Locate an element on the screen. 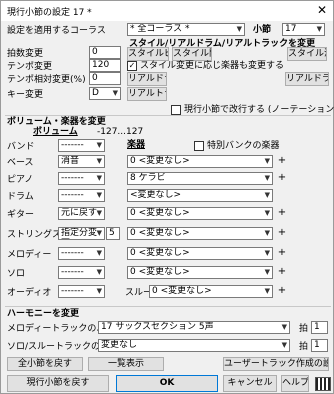  instrument-select-guitar: 0 <変更なし> ▼ is located at coordinates (200, 213).